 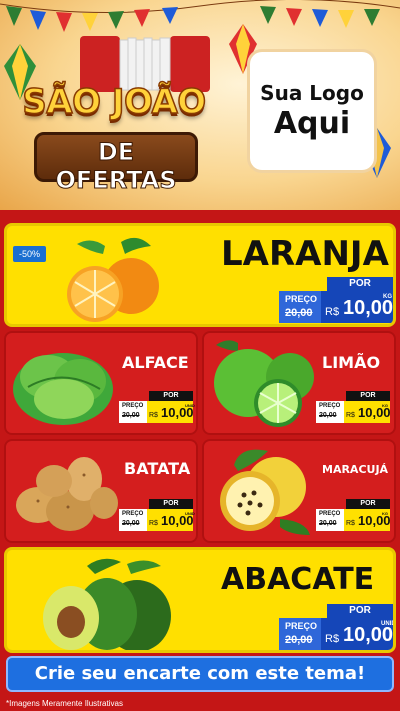 What do you see at coordinates (305, 254) in the screenshot?
I see `product-name: LARANJA` at bounding box center [305, 254].